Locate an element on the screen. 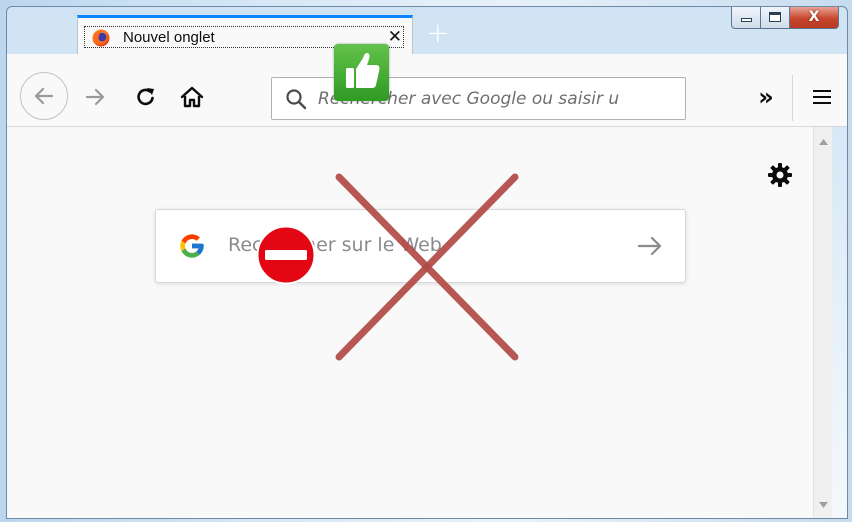 Image resolution: width=852 pixels, height=522 pixels. back-arrow-icon is located at coordinates (44, 96).